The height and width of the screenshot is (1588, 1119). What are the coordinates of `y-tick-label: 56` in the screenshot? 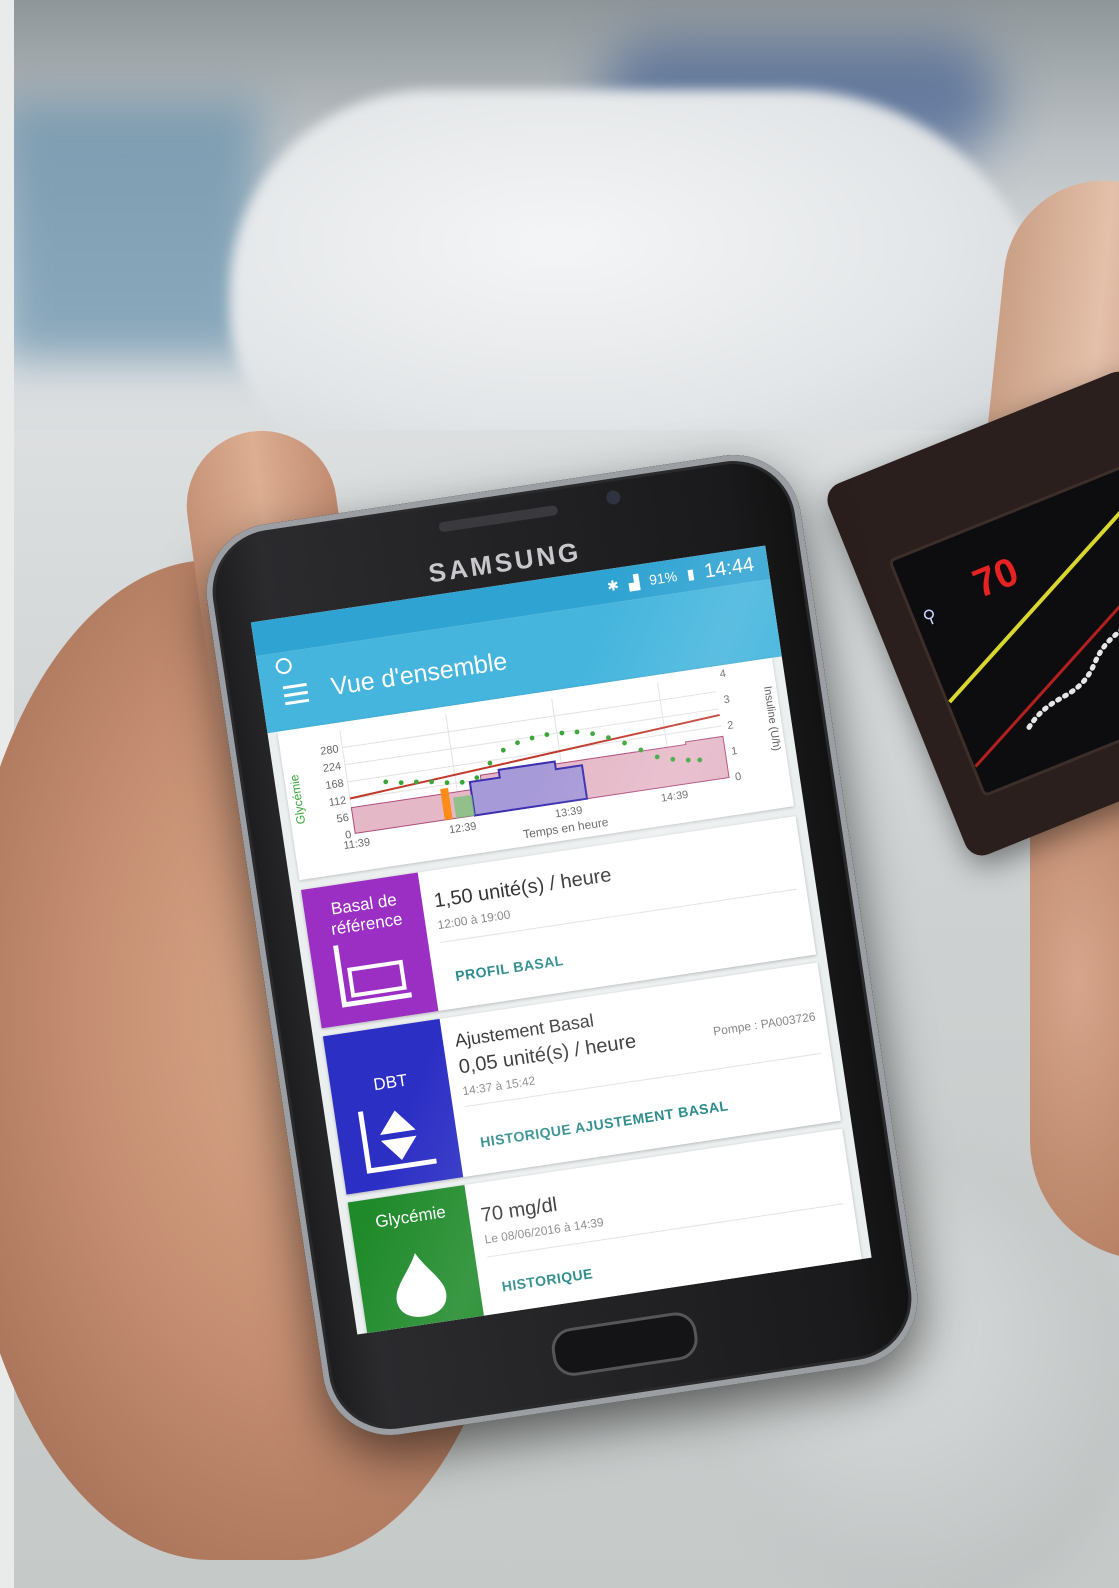 It's located at (343, 819).